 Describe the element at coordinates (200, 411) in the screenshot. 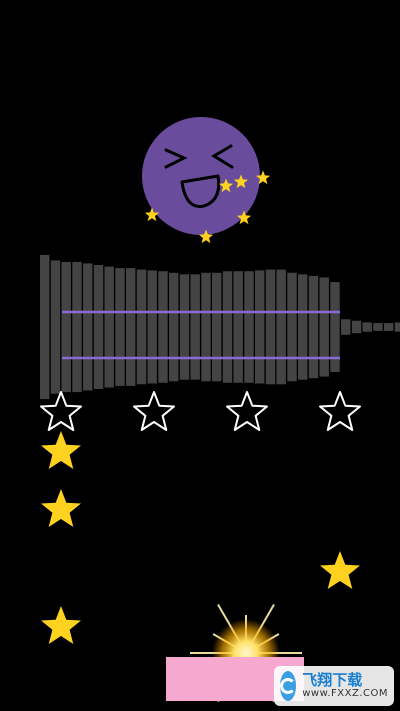

I see `lane-targets` at that location.